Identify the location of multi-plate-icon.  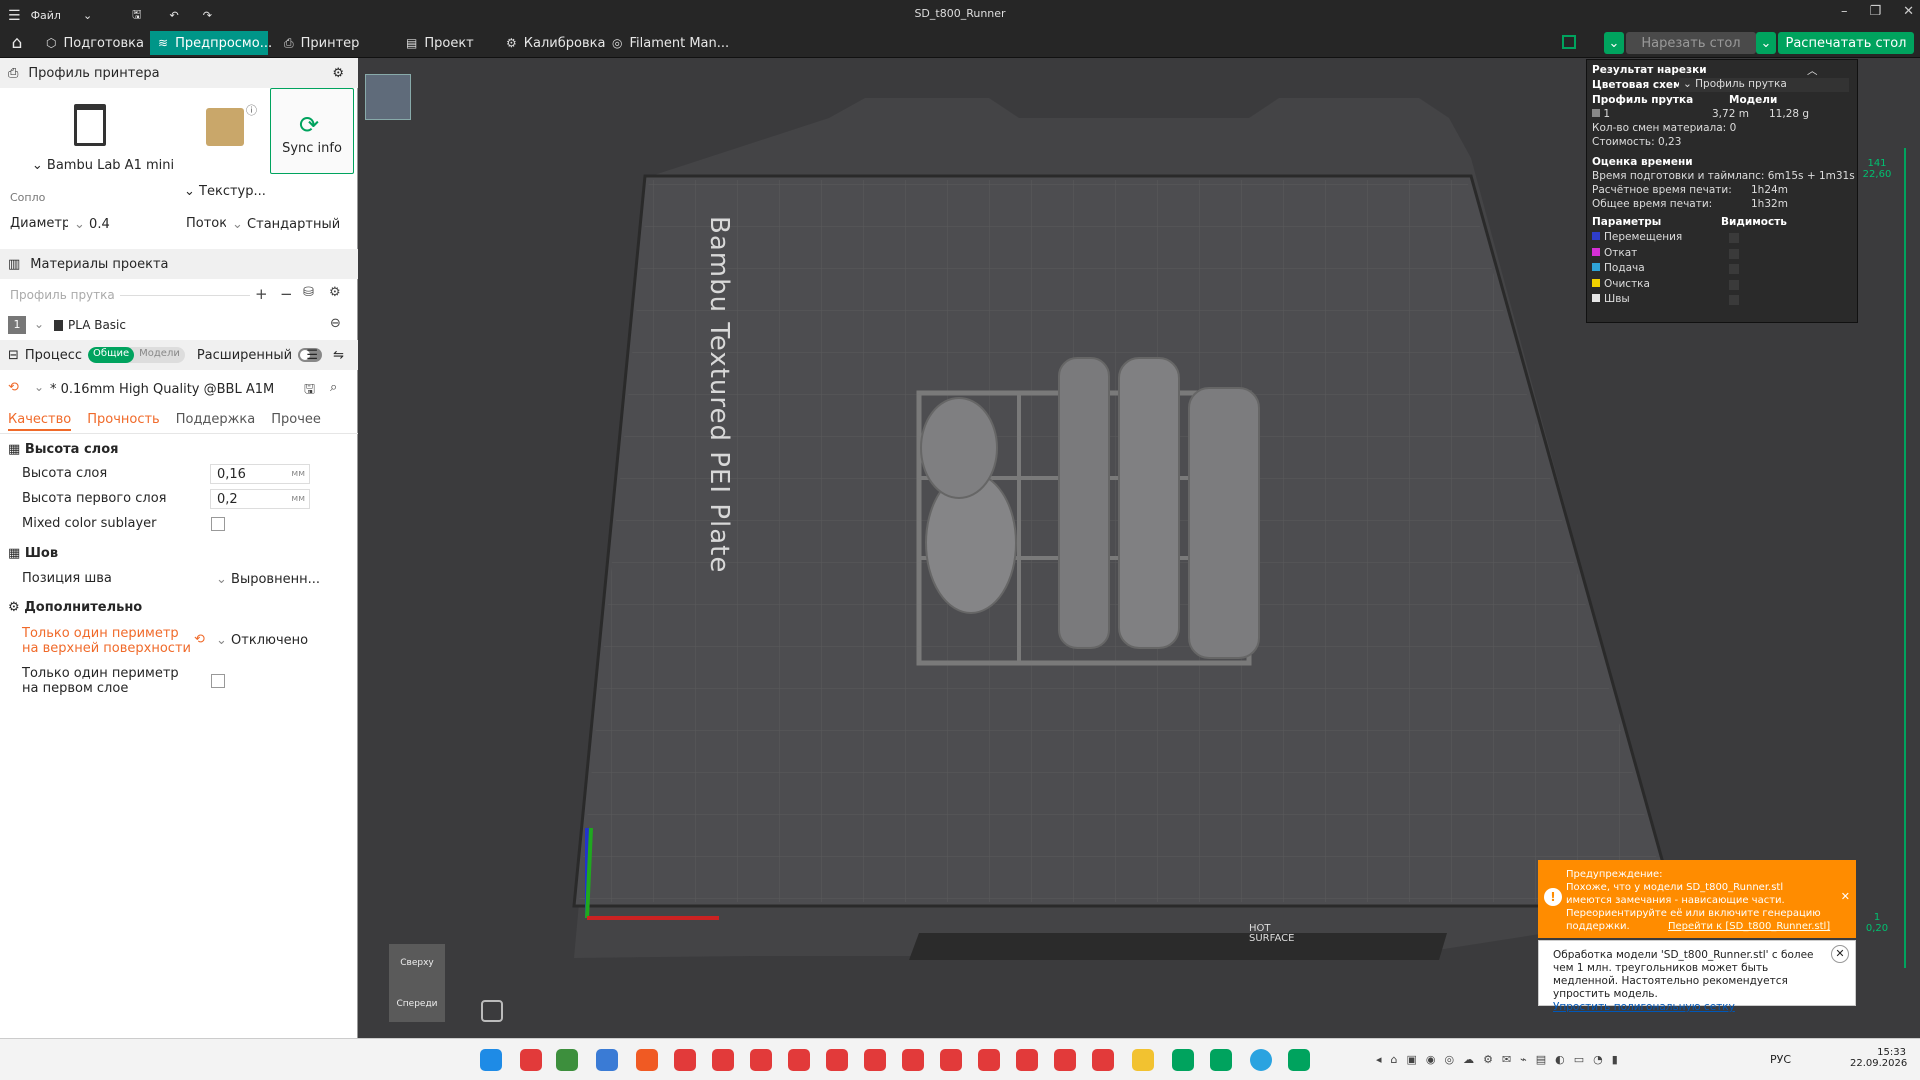
(1569, 42).